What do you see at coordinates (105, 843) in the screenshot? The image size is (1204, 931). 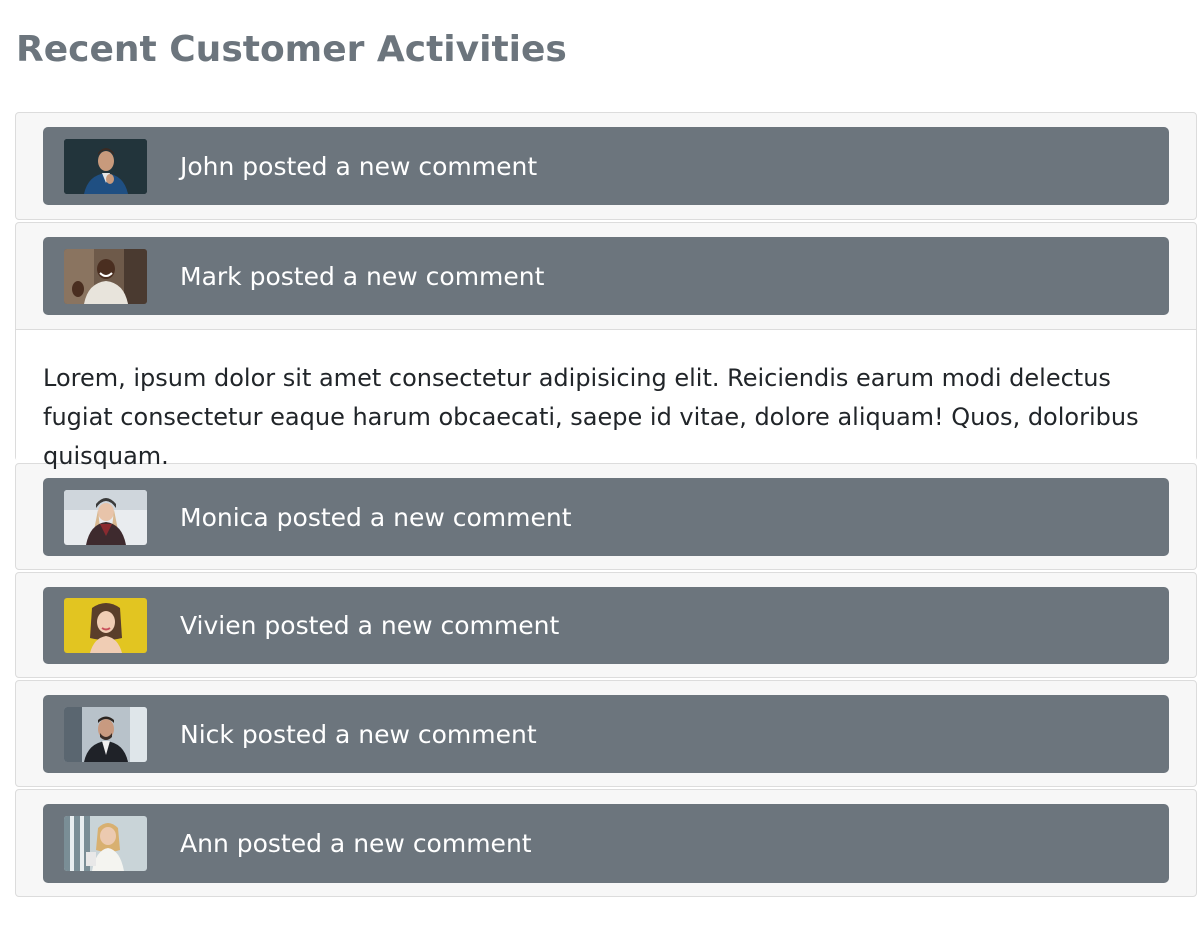 I see `ann-avatar` at bounding box center [105, 843].